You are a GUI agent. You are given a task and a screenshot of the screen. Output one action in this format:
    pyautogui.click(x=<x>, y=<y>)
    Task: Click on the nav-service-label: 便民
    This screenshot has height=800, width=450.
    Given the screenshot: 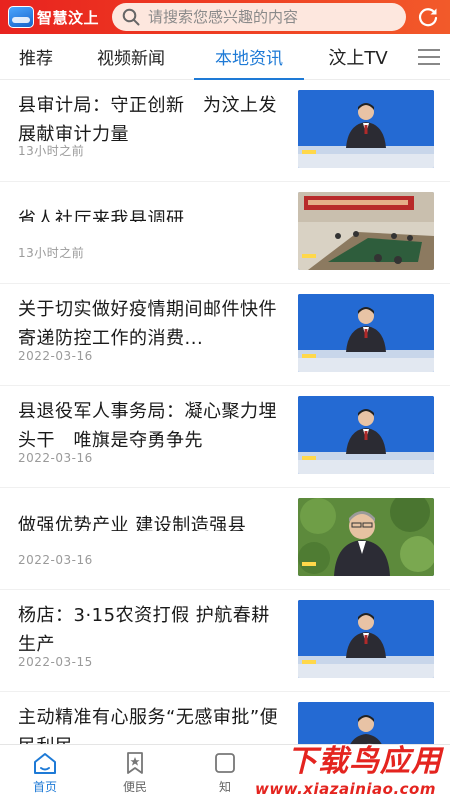 What is the action you would take?
    pyautogui.click(x=134, y=786)
    